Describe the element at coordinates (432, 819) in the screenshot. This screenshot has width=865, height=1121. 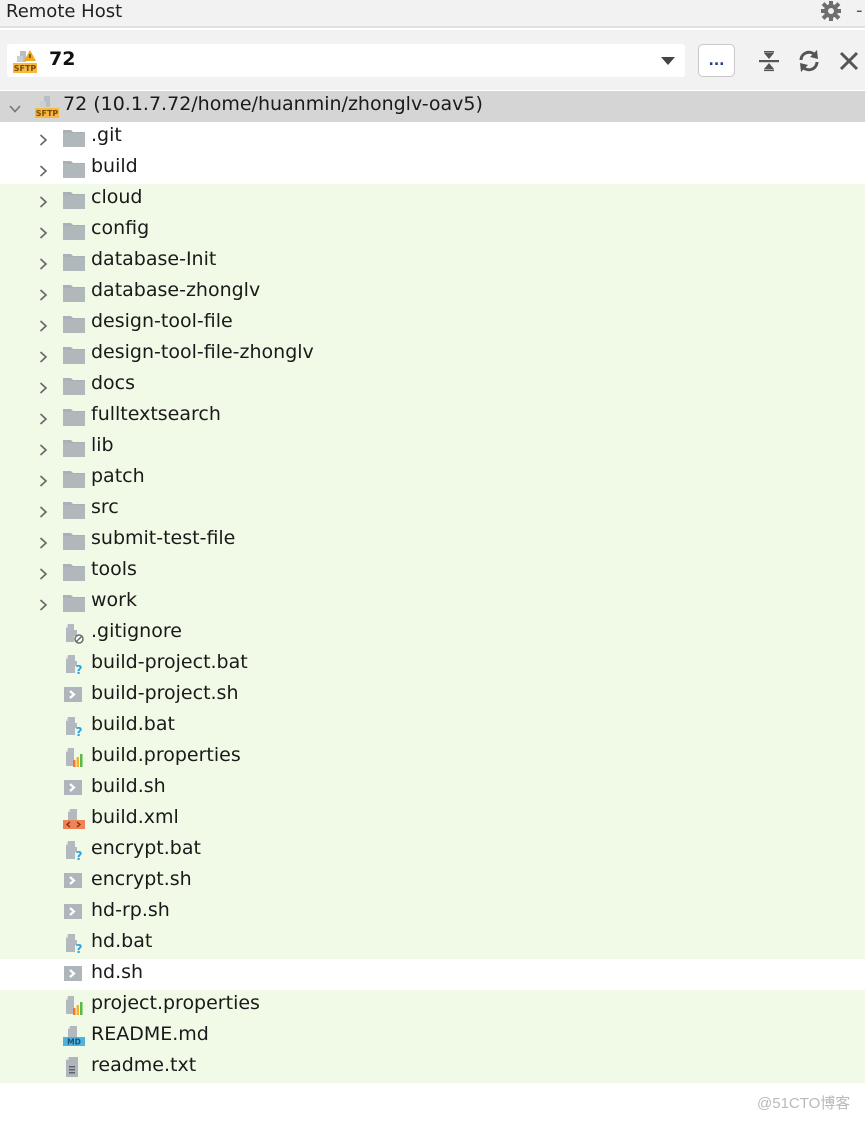
I see `tree-file-row: build.xml` at that location.